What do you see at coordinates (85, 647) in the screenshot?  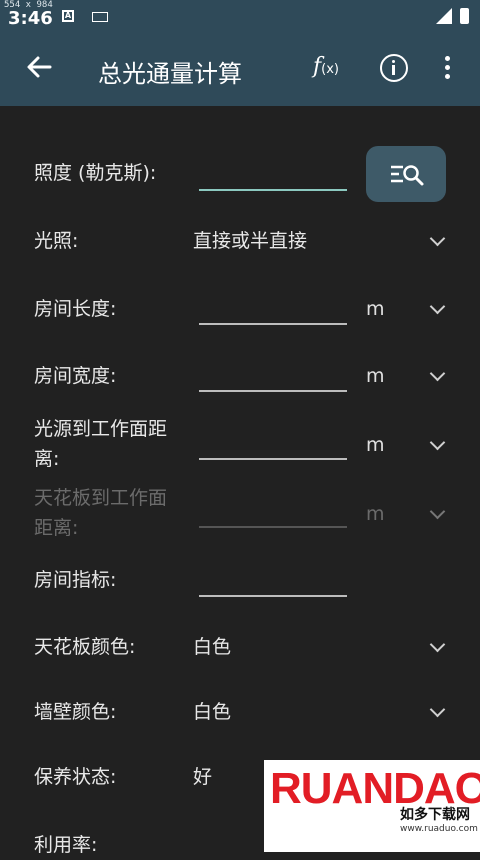 I see `ceiling-color-label: 天花板颜色:` at bounding box center [85, 647].